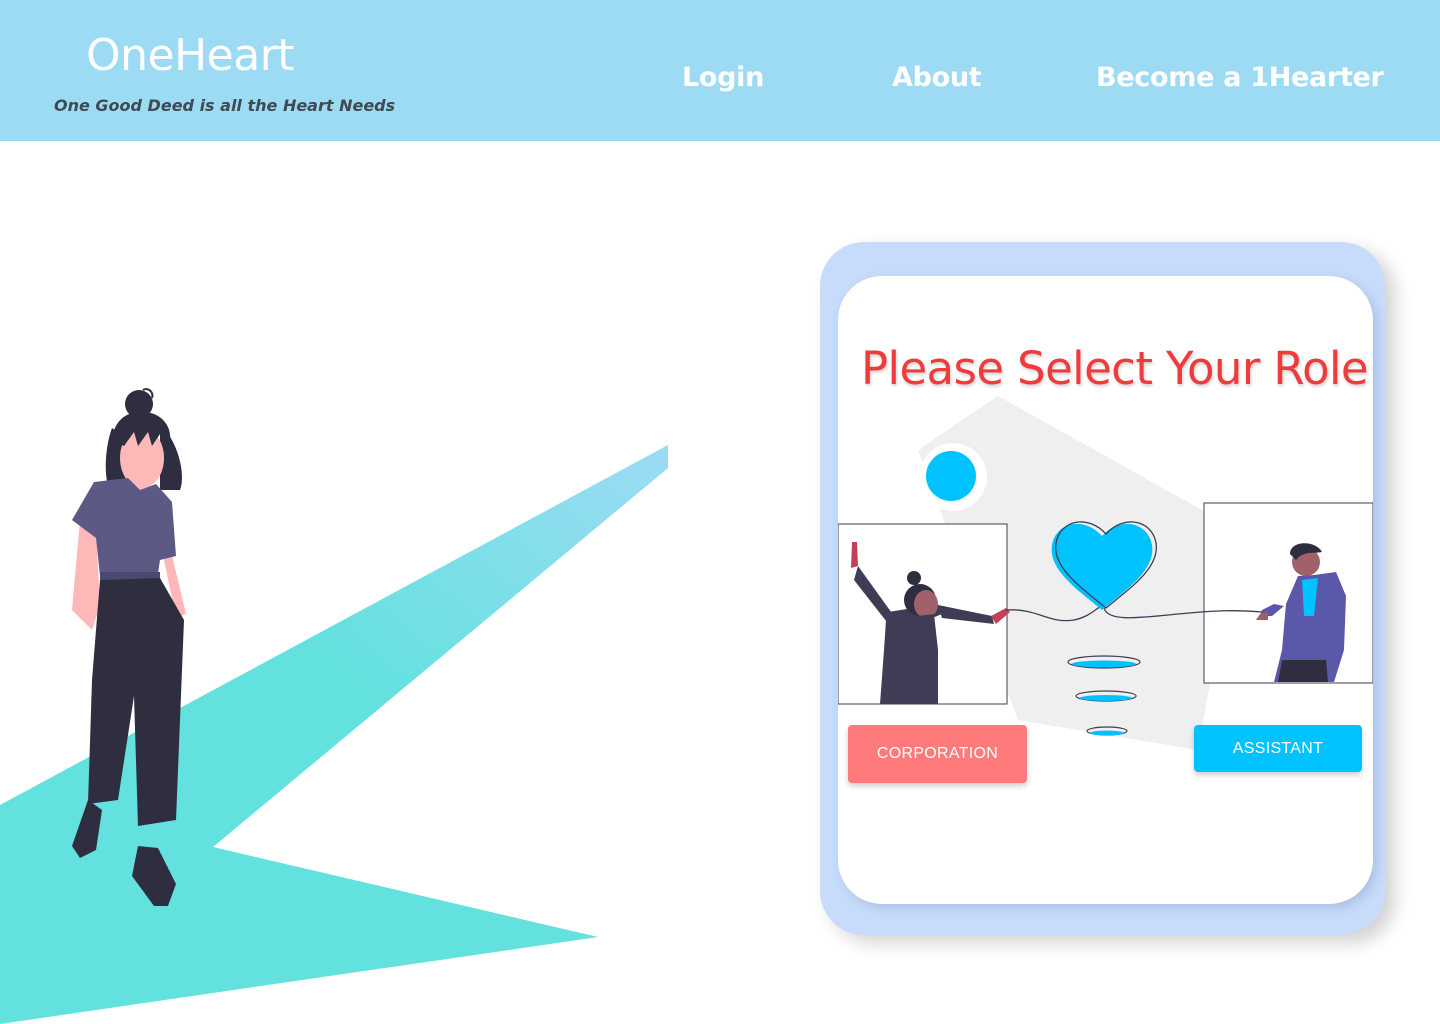  What do you see at coordinates (190, 55) in the screenshot?
I see `logo-title: OneHeart` at bounding box center [190, 55].